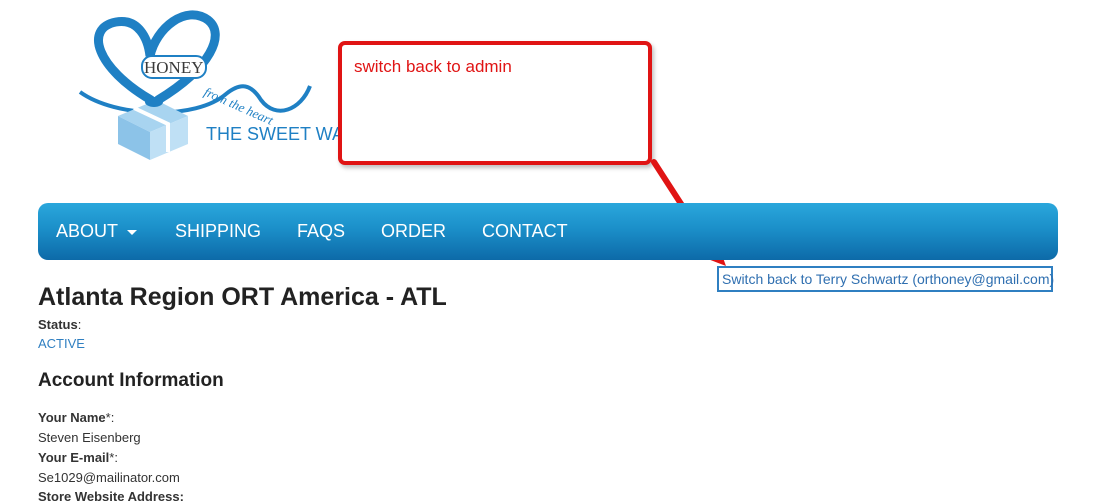 This screenshot has width=1102, height=504. What do you see at coordinates (174, 67) in the screenshot?
I see `logo-brand-word: HONEY` at bounding box center [174, 67].